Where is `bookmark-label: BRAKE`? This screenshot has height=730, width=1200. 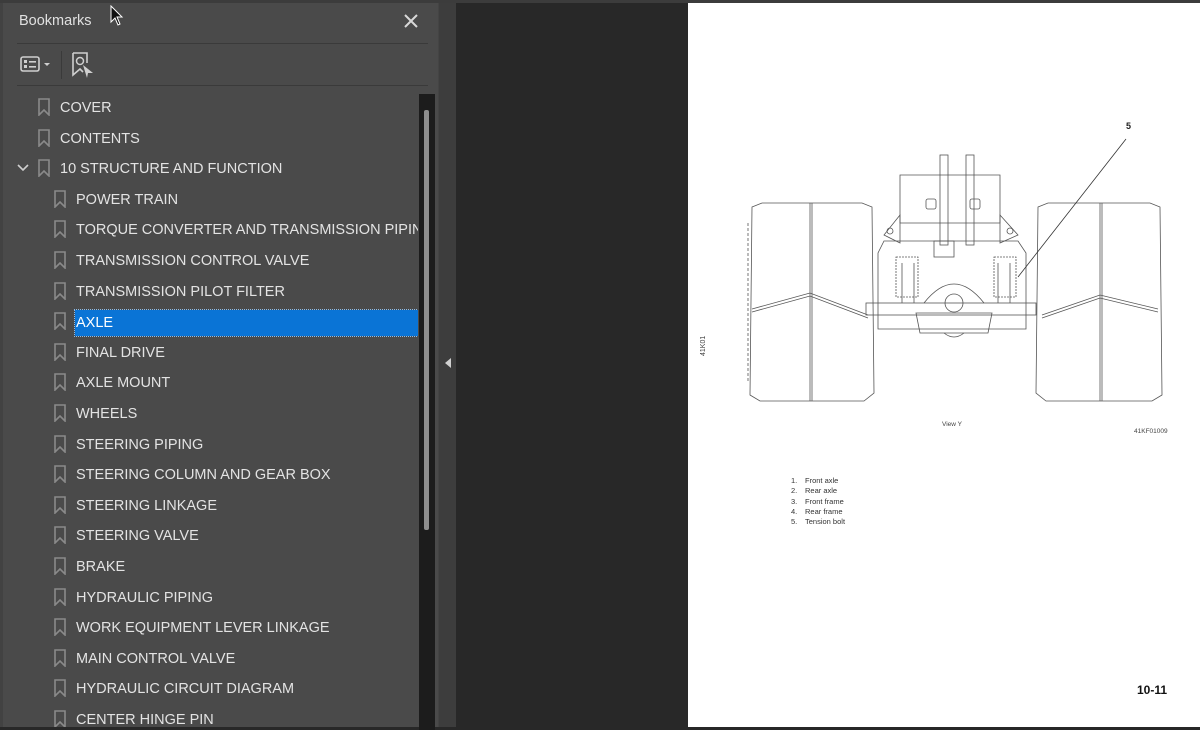
bookmark-label: BRAKE is located at coordinates (101, 567).